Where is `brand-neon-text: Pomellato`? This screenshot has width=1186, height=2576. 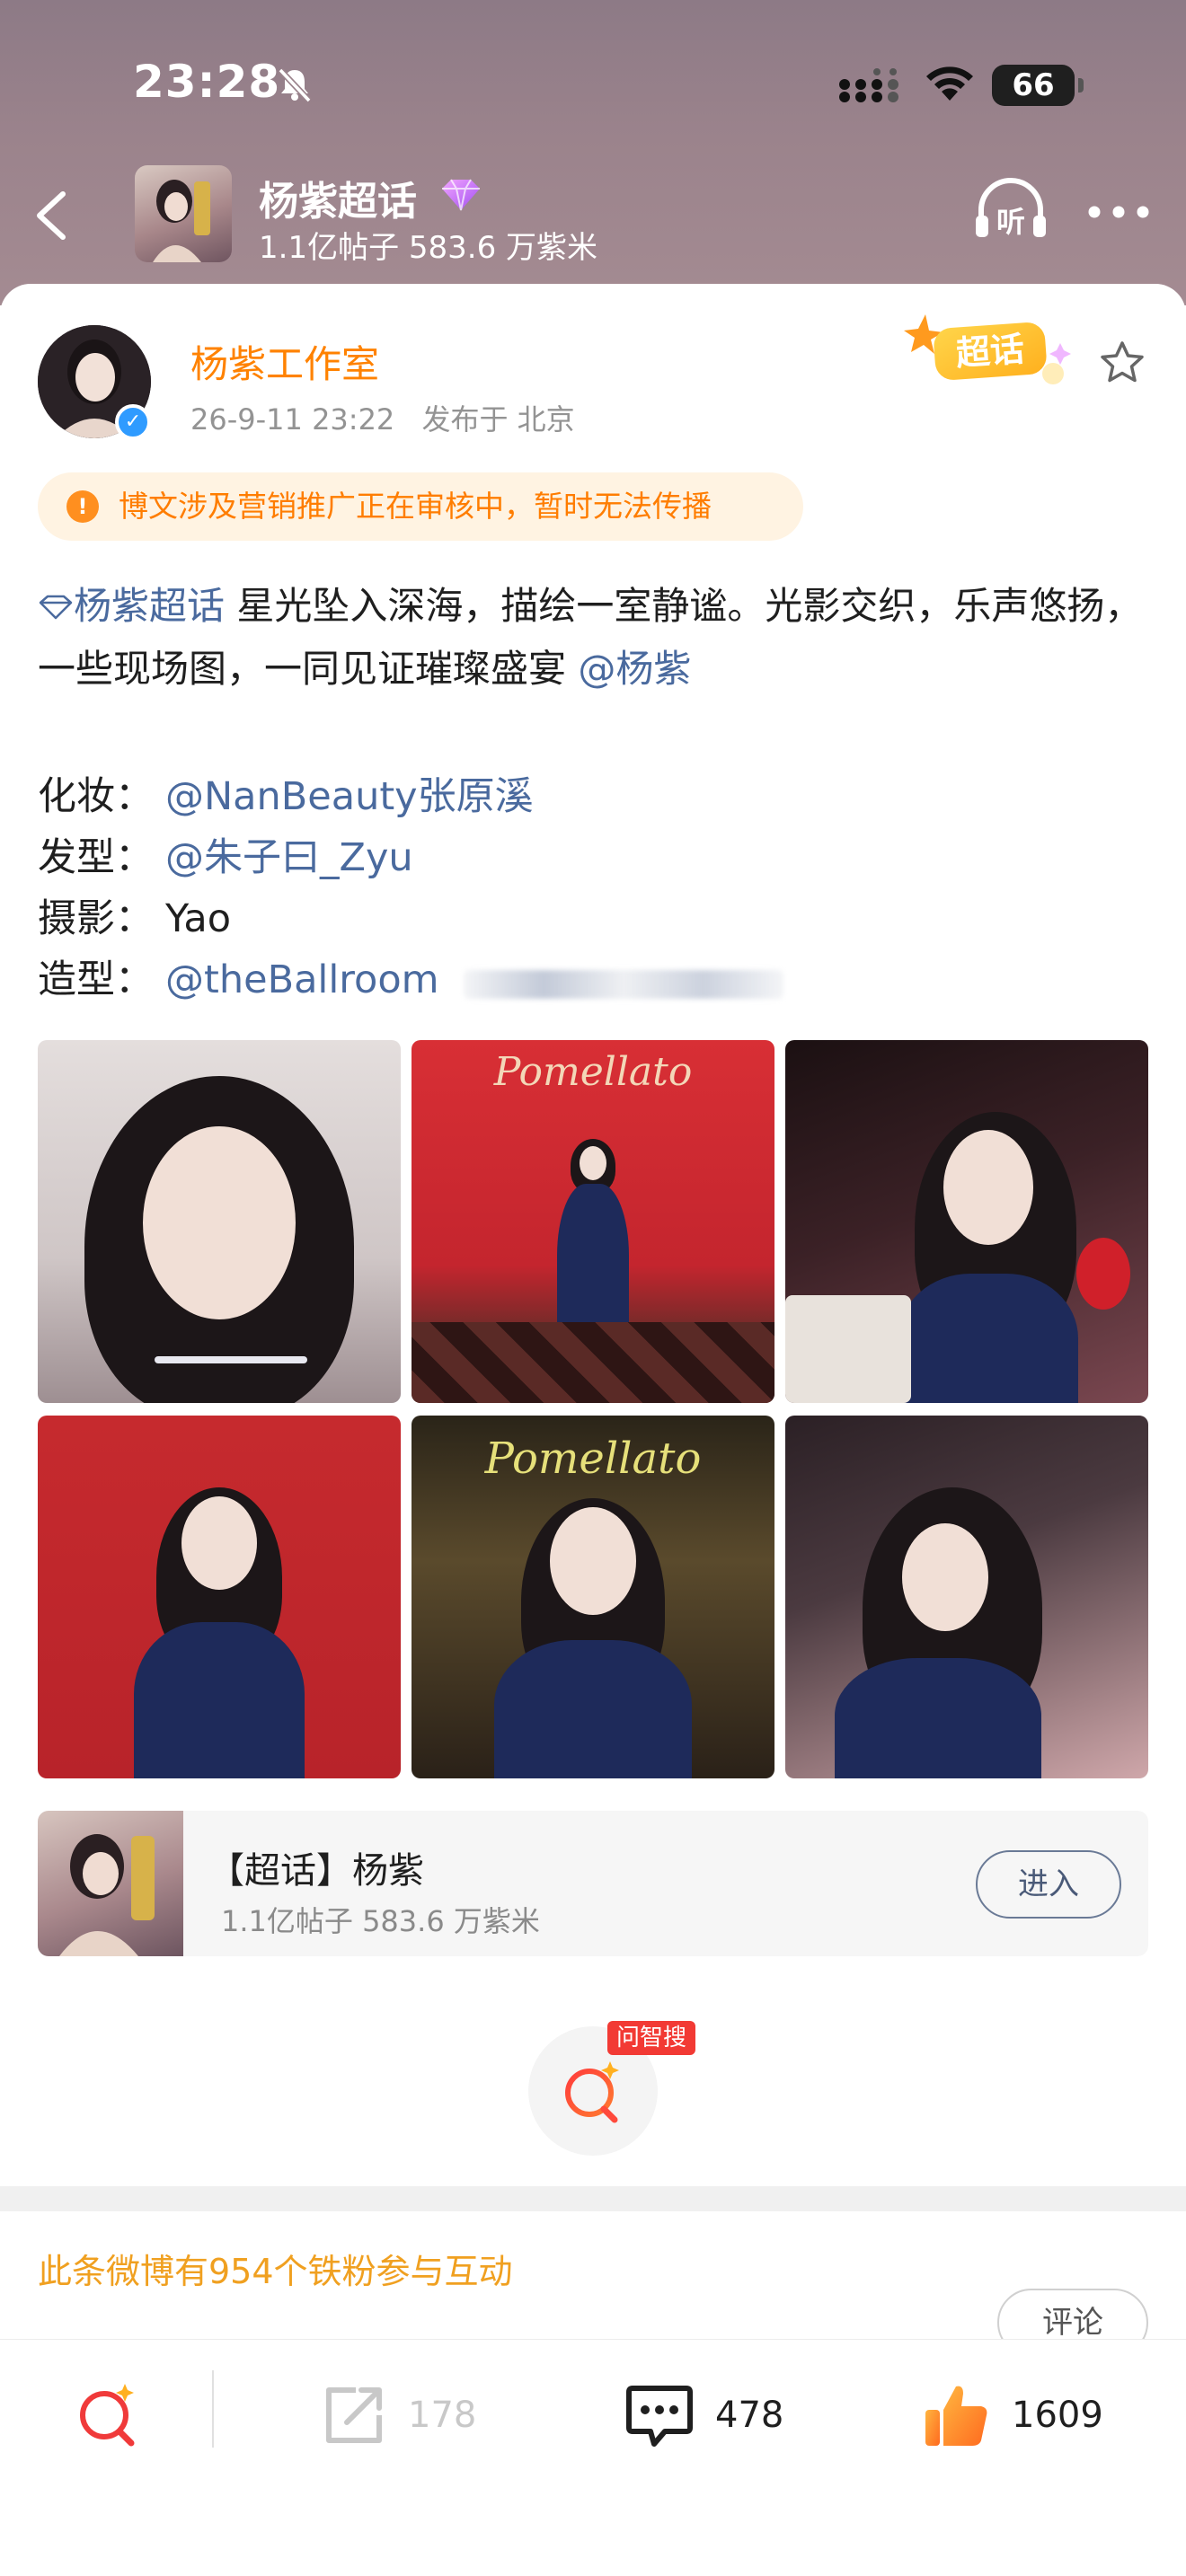
brand-neon-text: Pomellato is located at coordinates (593, 1459).